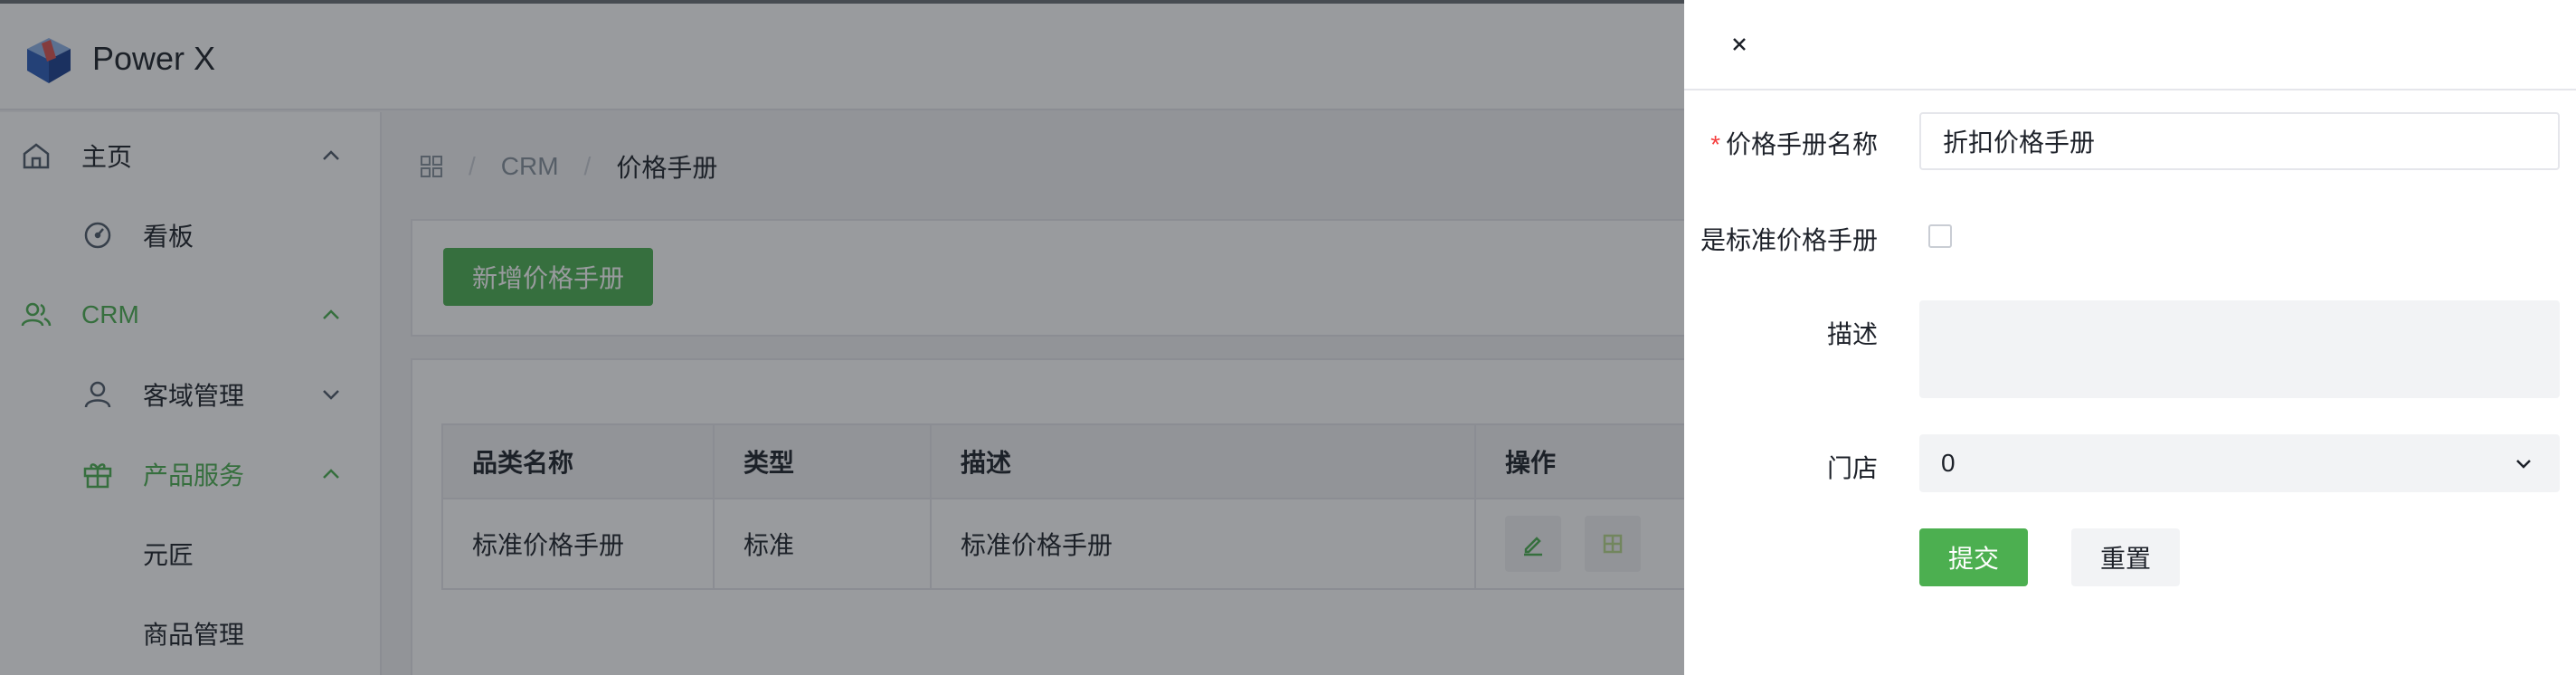 The image size is (2576, 675). Describe the element at coordinates (1794, 144) in the screenshot. I see `name-label: * 价格手册名称` at that location.